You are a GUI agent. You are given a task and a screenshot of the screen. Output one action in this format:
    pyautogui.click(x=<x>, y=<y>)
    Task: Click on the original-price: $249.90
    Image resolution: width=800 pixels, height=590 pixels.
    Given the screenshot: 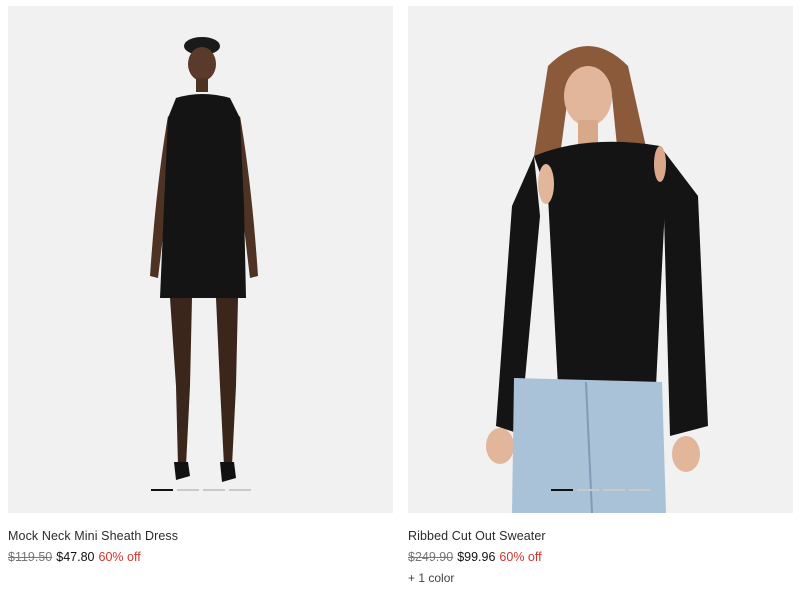 What is the action you would take?
    pyautogui.click(x=431, y=557)
    